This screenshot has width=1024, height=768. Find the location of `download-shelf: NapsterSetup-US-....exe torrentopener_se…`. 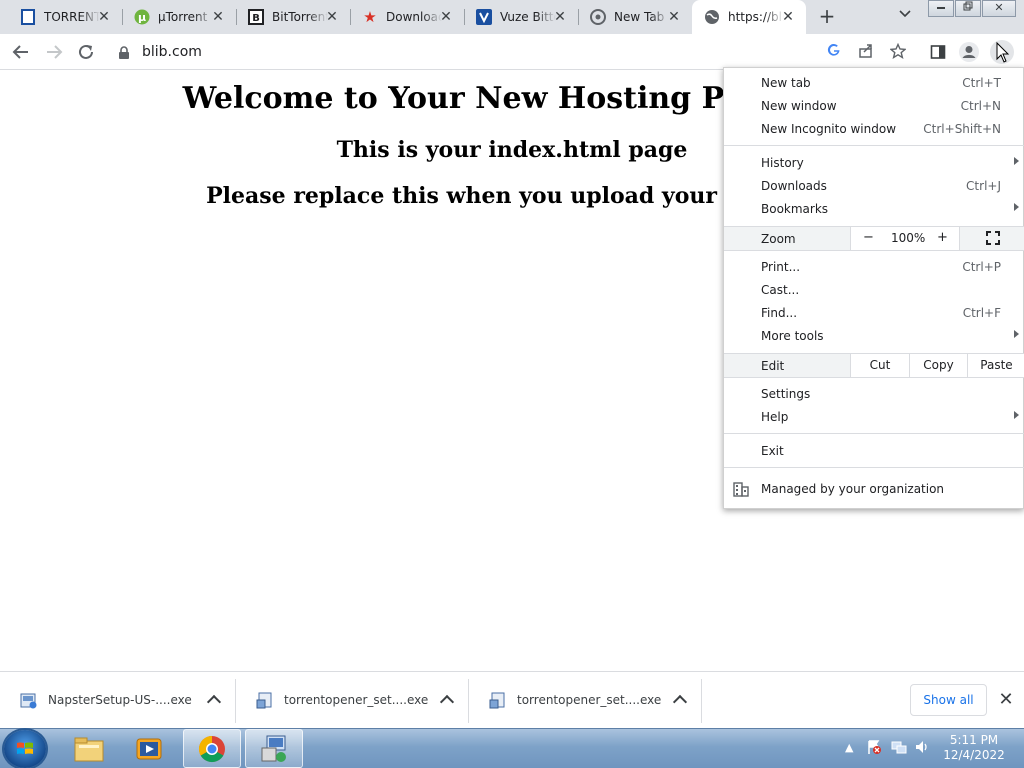

download-shelf: NapsterSetup-US-....exe torrentopener_se… is located at coordinates (512, 699).